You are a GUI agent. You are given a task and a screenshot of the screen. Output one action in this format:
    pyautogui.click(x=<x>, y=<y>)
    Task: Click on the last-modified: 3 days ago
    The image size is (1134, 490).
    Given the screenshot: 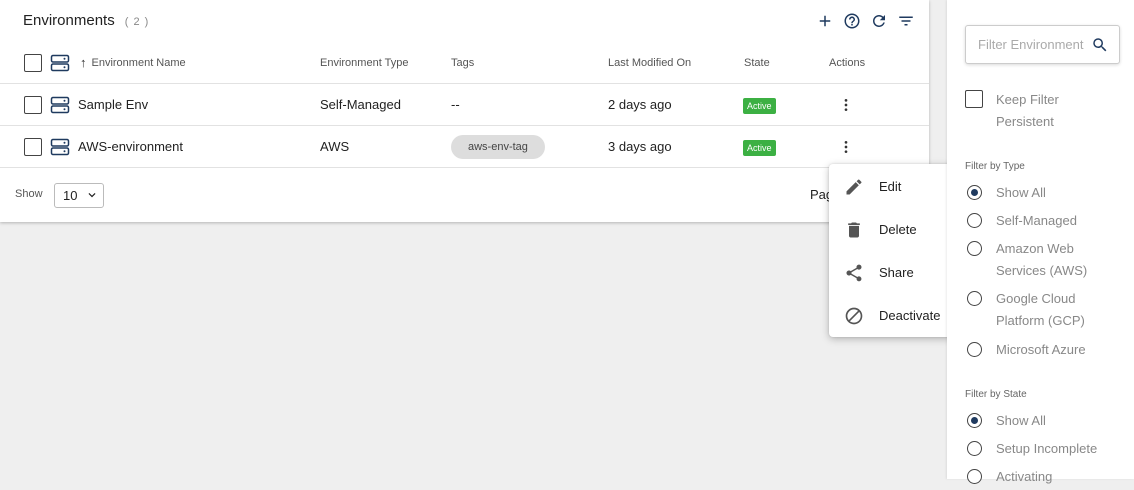 What is the action you would take?
    pyautogui.click(x=640, y=146)
    